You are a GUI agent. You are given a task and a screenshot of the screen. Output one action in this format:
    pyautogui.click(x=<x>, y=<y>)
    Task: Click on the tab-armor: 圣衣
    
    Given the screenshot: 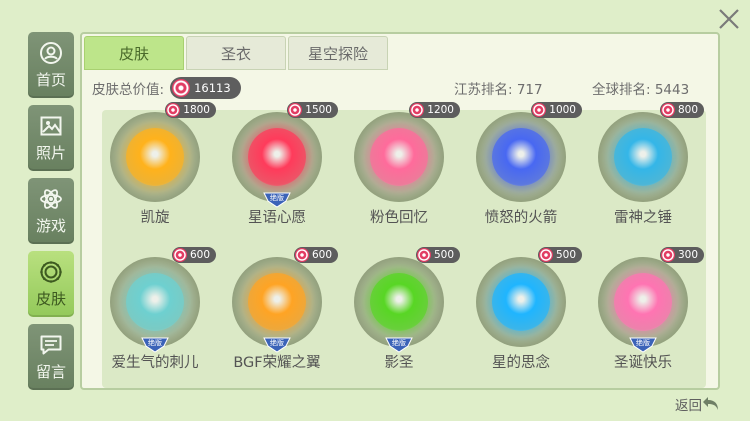 What is the action you would take?
    pyautogui.click(x=236, y=53)
    